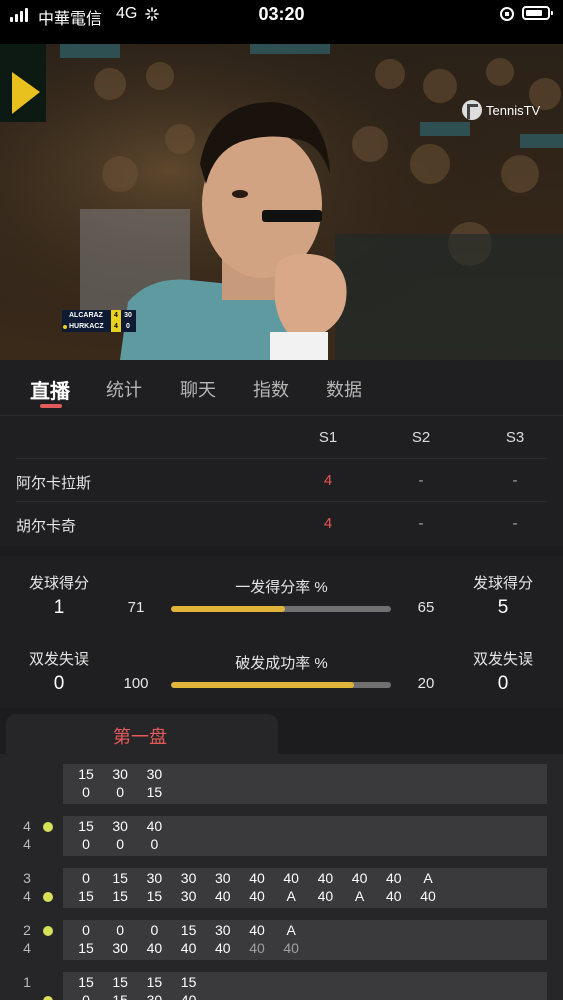  I want to click on game-row: 2 4 0 0 0 15 30 40 A 15 30 40 40 40 40 40, so click(281, 942).